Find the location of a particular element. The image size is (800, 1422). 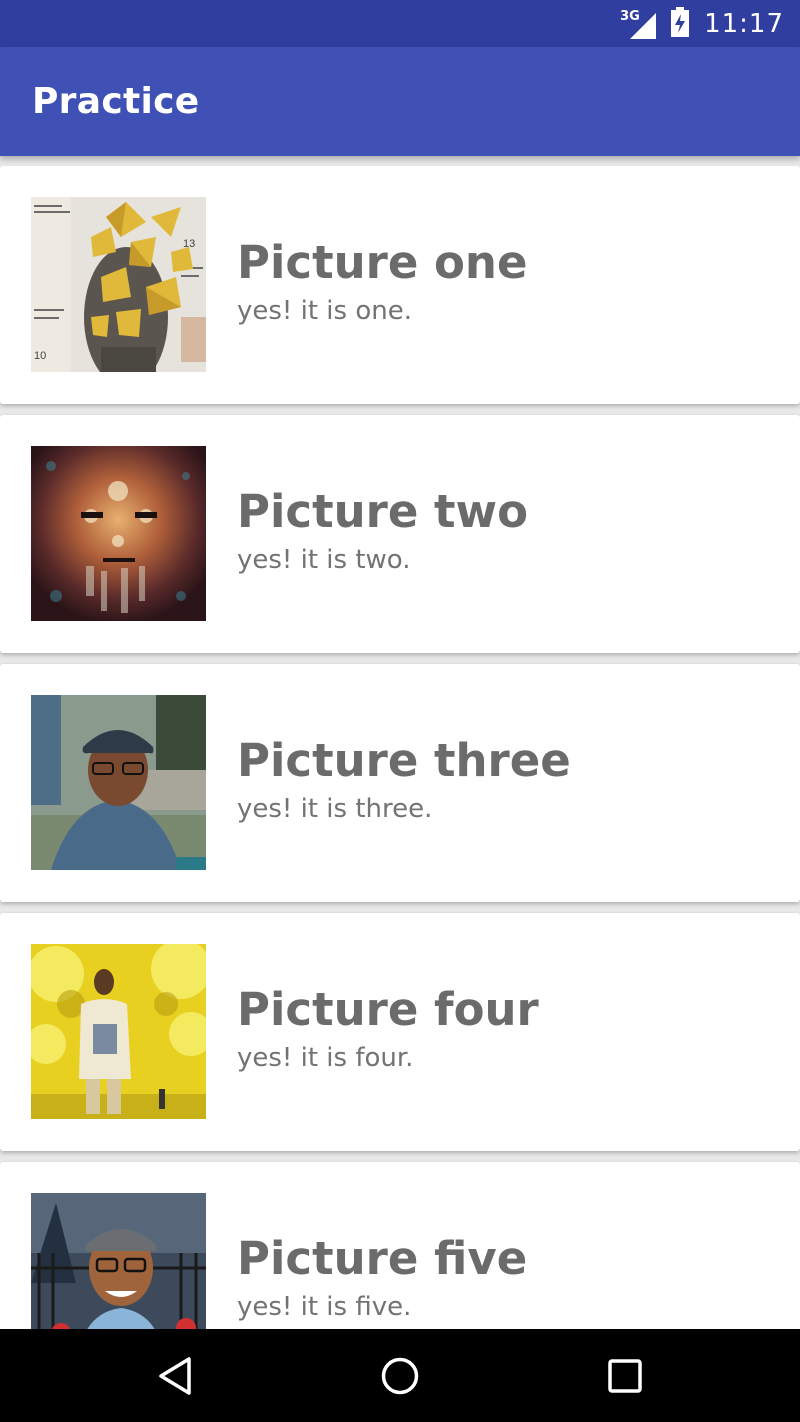

origami-face-image: 10 13 is located at coordinates (118, 284).